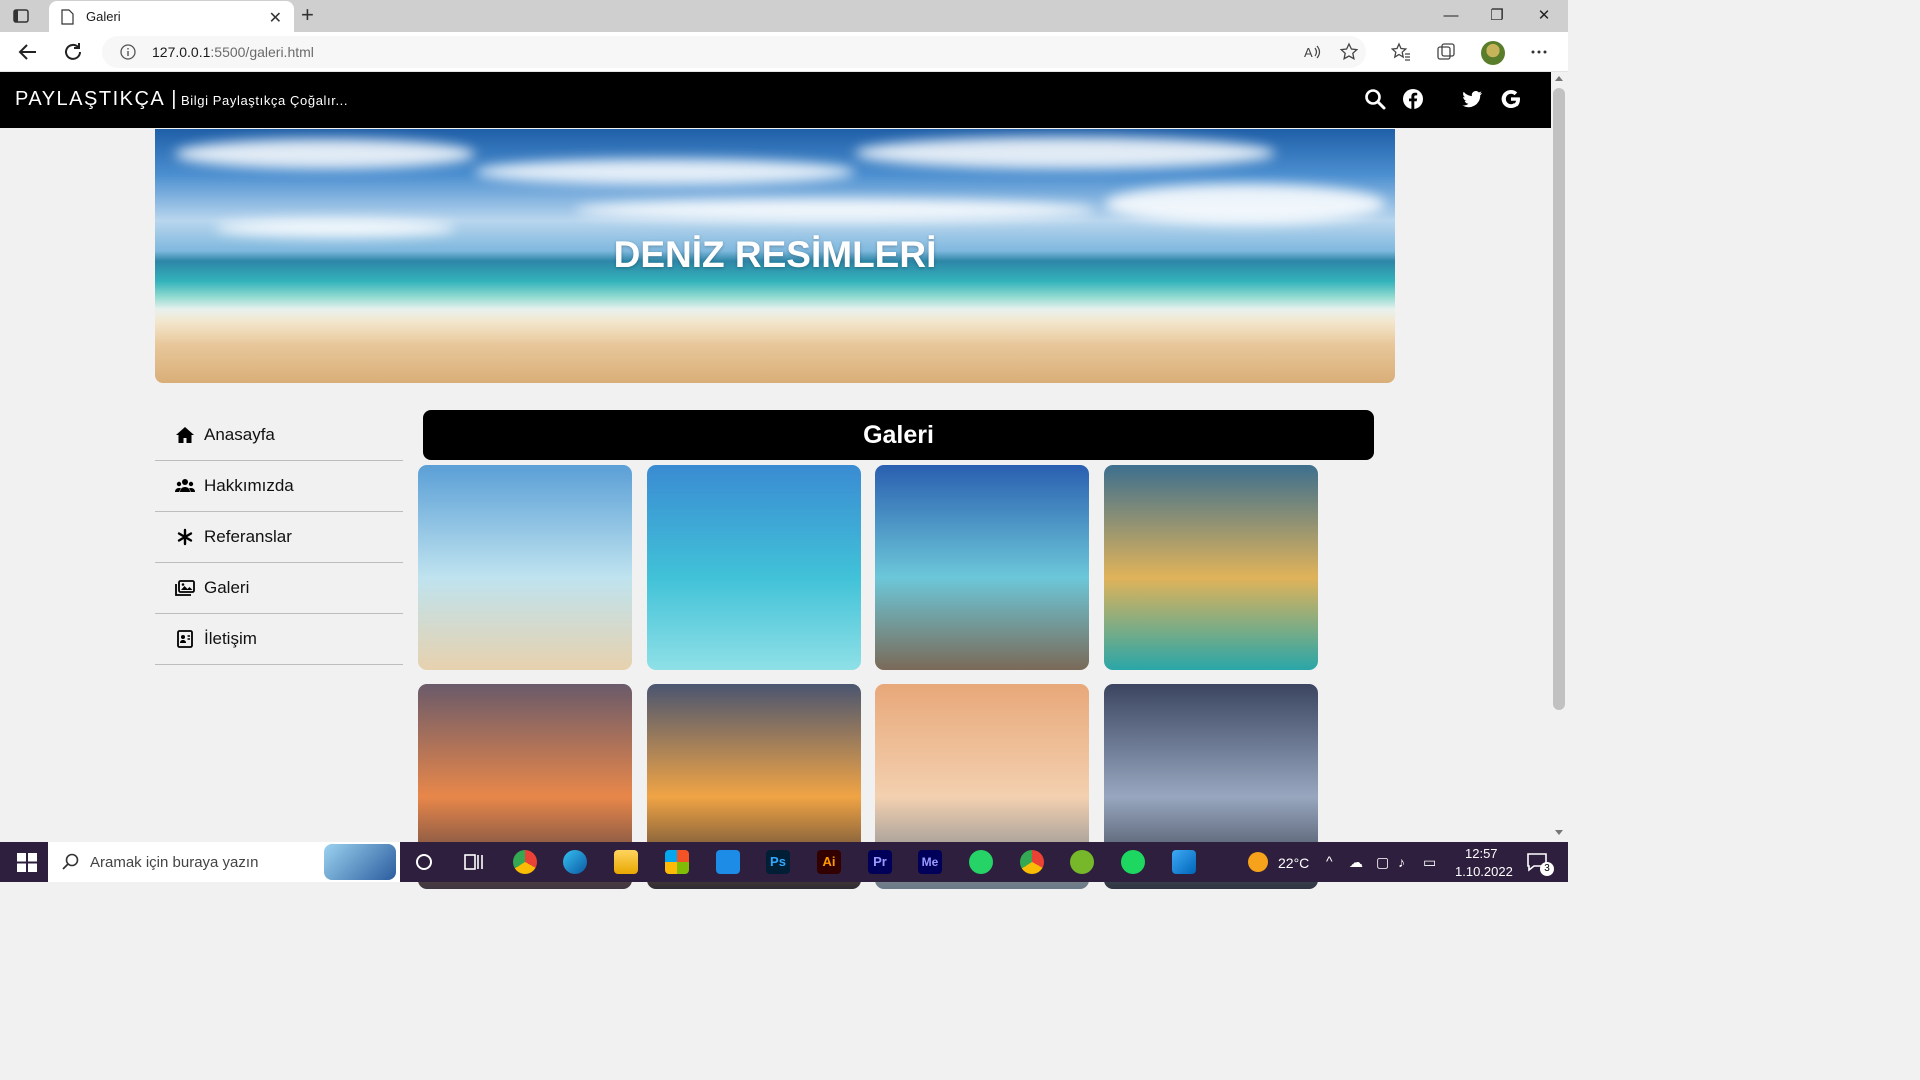 The height and width of the screenshot is (1080, 1920). I want to click on url-host: 127.0.0.1, so click(181, 52).